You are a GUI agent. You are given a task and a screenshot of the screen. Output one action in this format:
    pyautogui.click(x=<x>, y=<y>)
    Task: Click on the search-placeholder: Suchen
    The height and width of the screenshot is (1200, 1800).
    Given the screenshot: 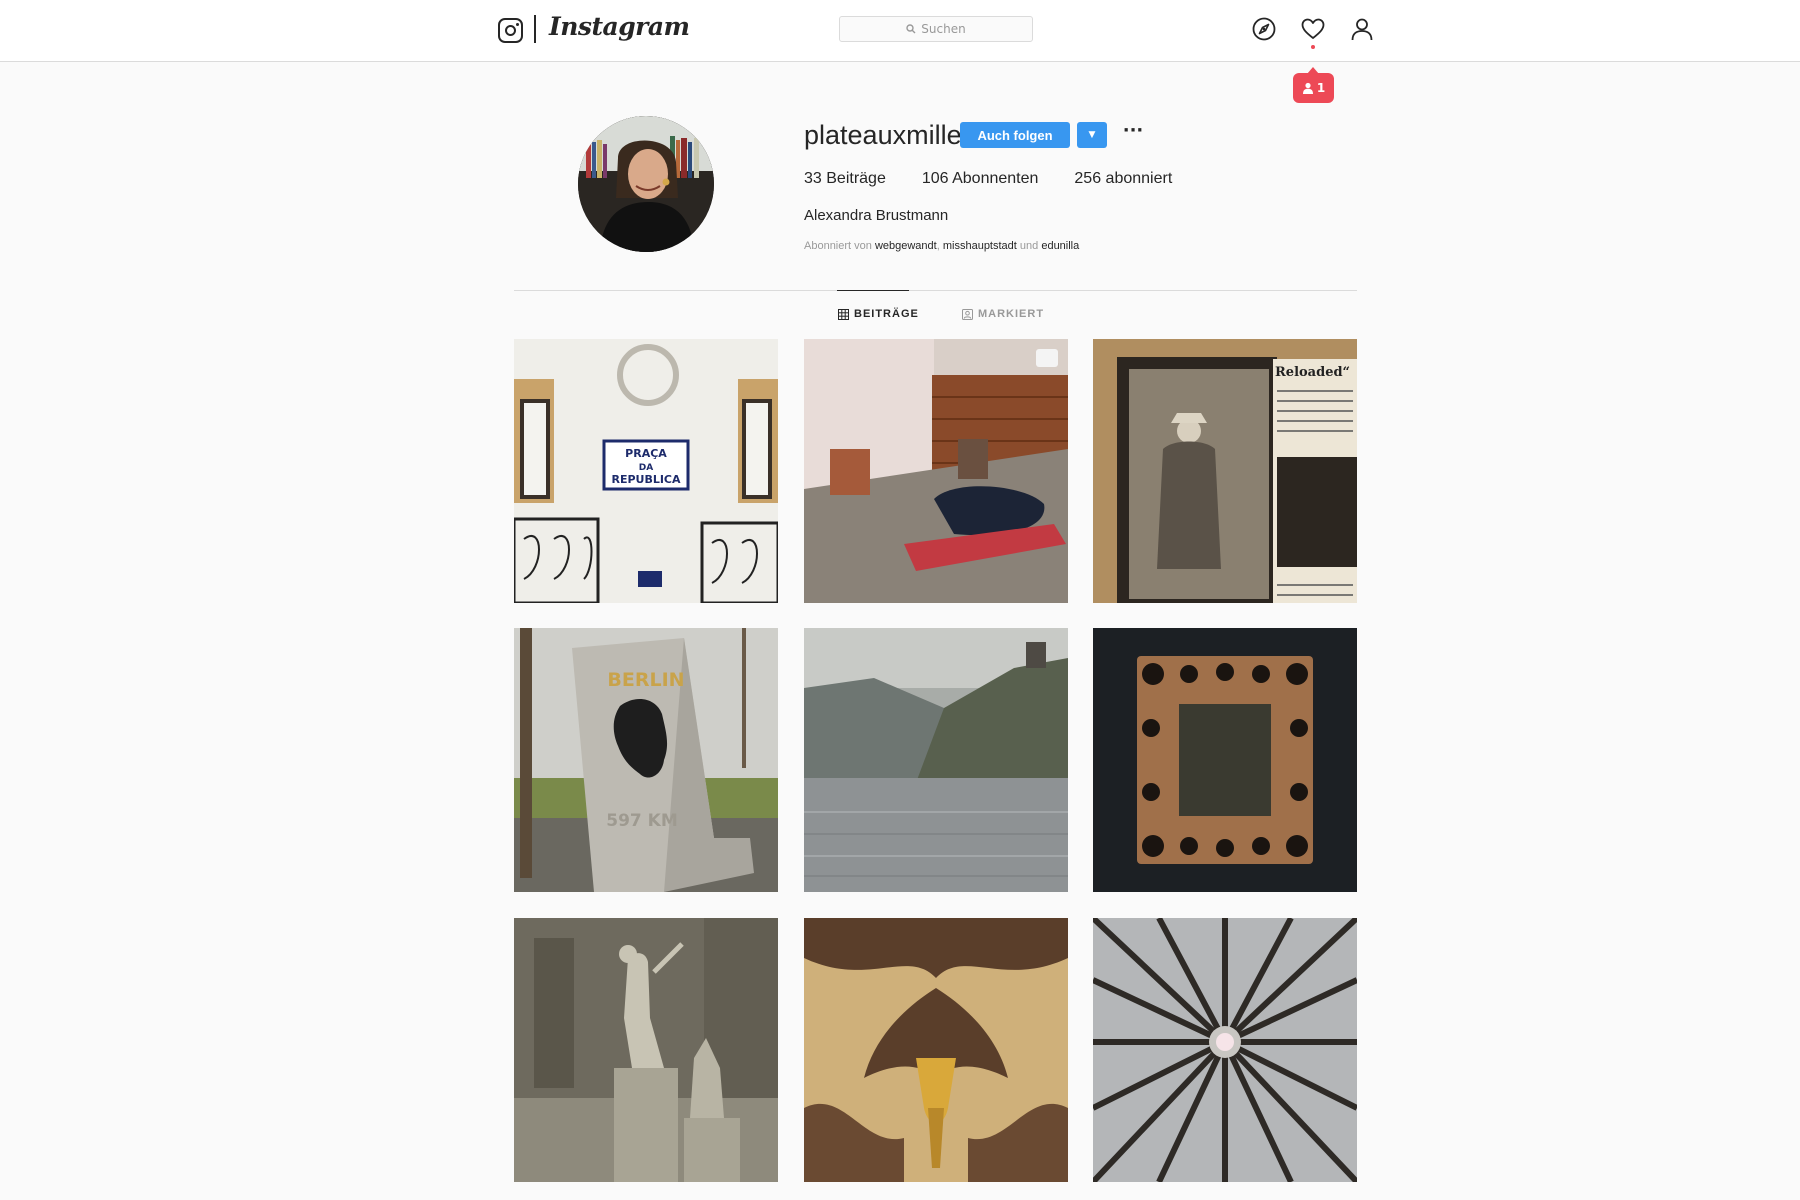 What is the action you would take?
    pyautogui.click(x=943, y=29)
    